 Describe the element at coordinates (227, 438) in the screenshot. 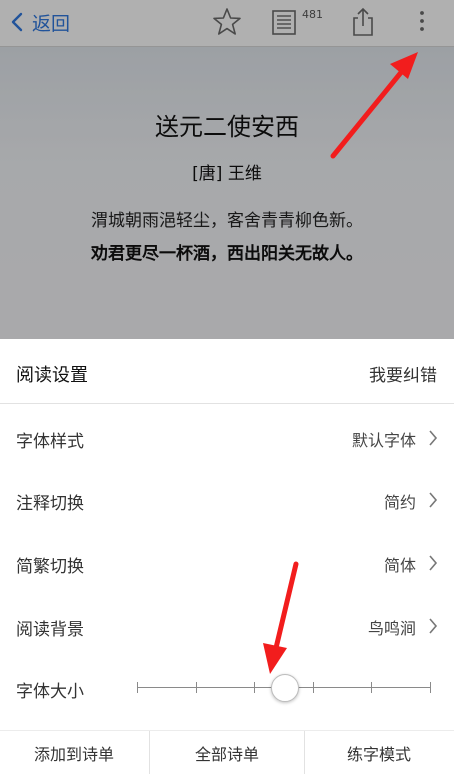

I see `setting-row-font-style: 字体样式 默认字体` at that location.